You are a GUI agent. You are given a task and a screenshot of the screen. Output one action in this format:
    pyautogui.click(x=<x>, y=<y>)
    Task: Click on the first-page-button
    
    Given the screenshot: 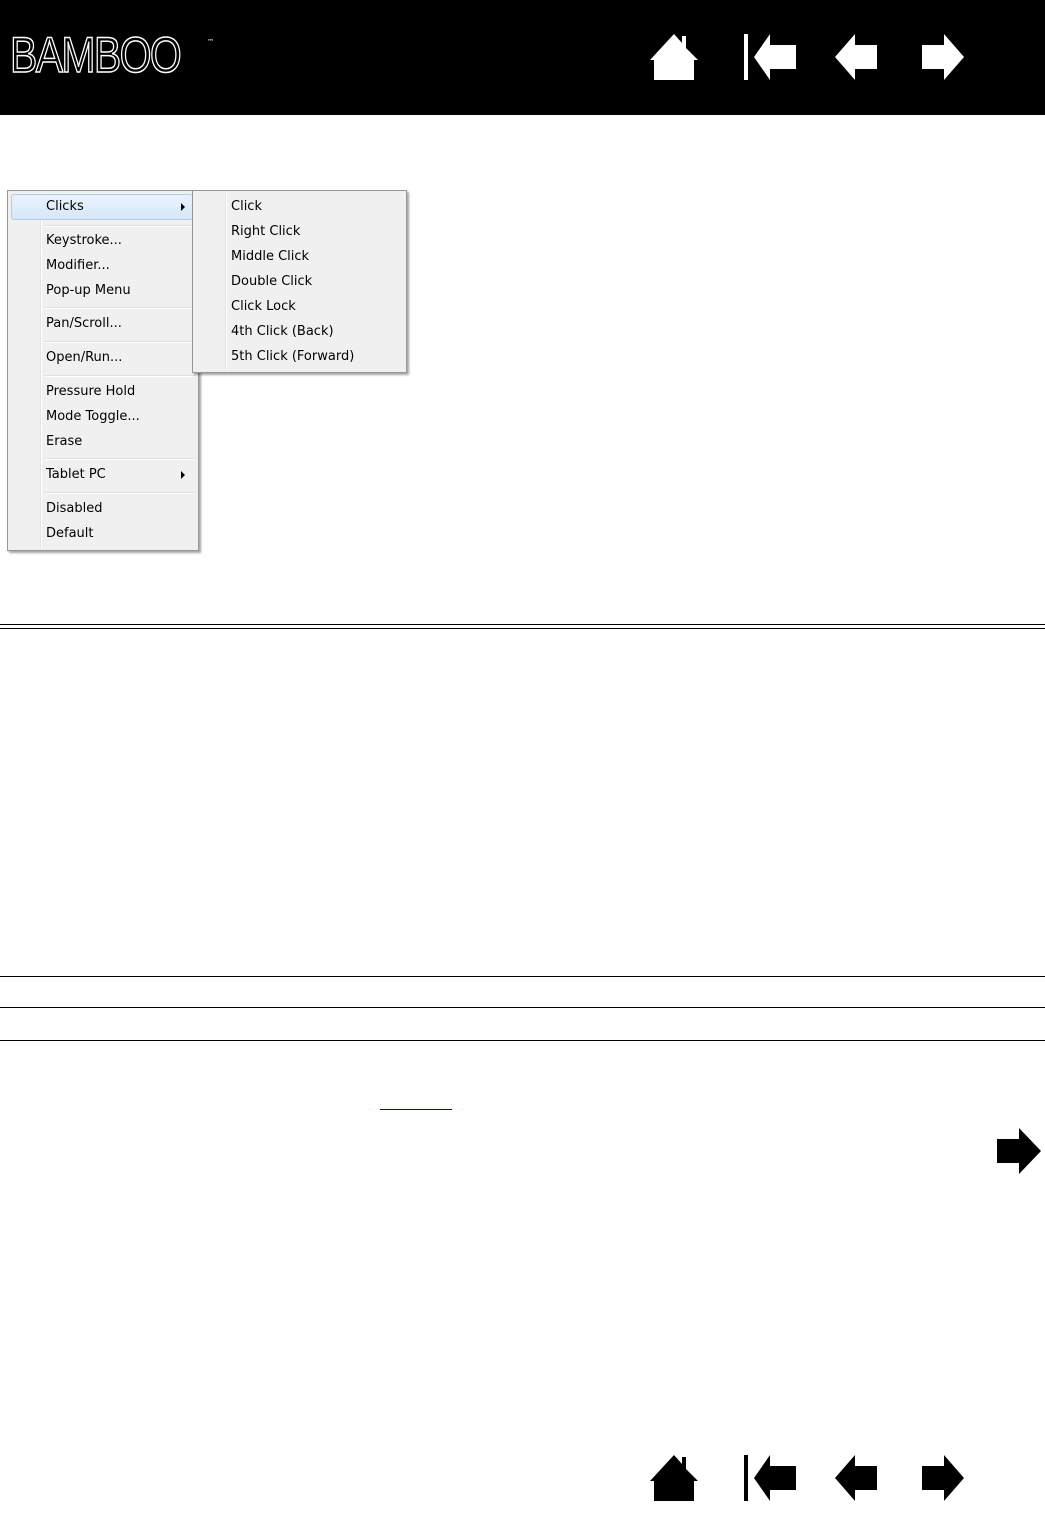 What is the action you would take?
    pyautogui.click(x=770, y=57)
    